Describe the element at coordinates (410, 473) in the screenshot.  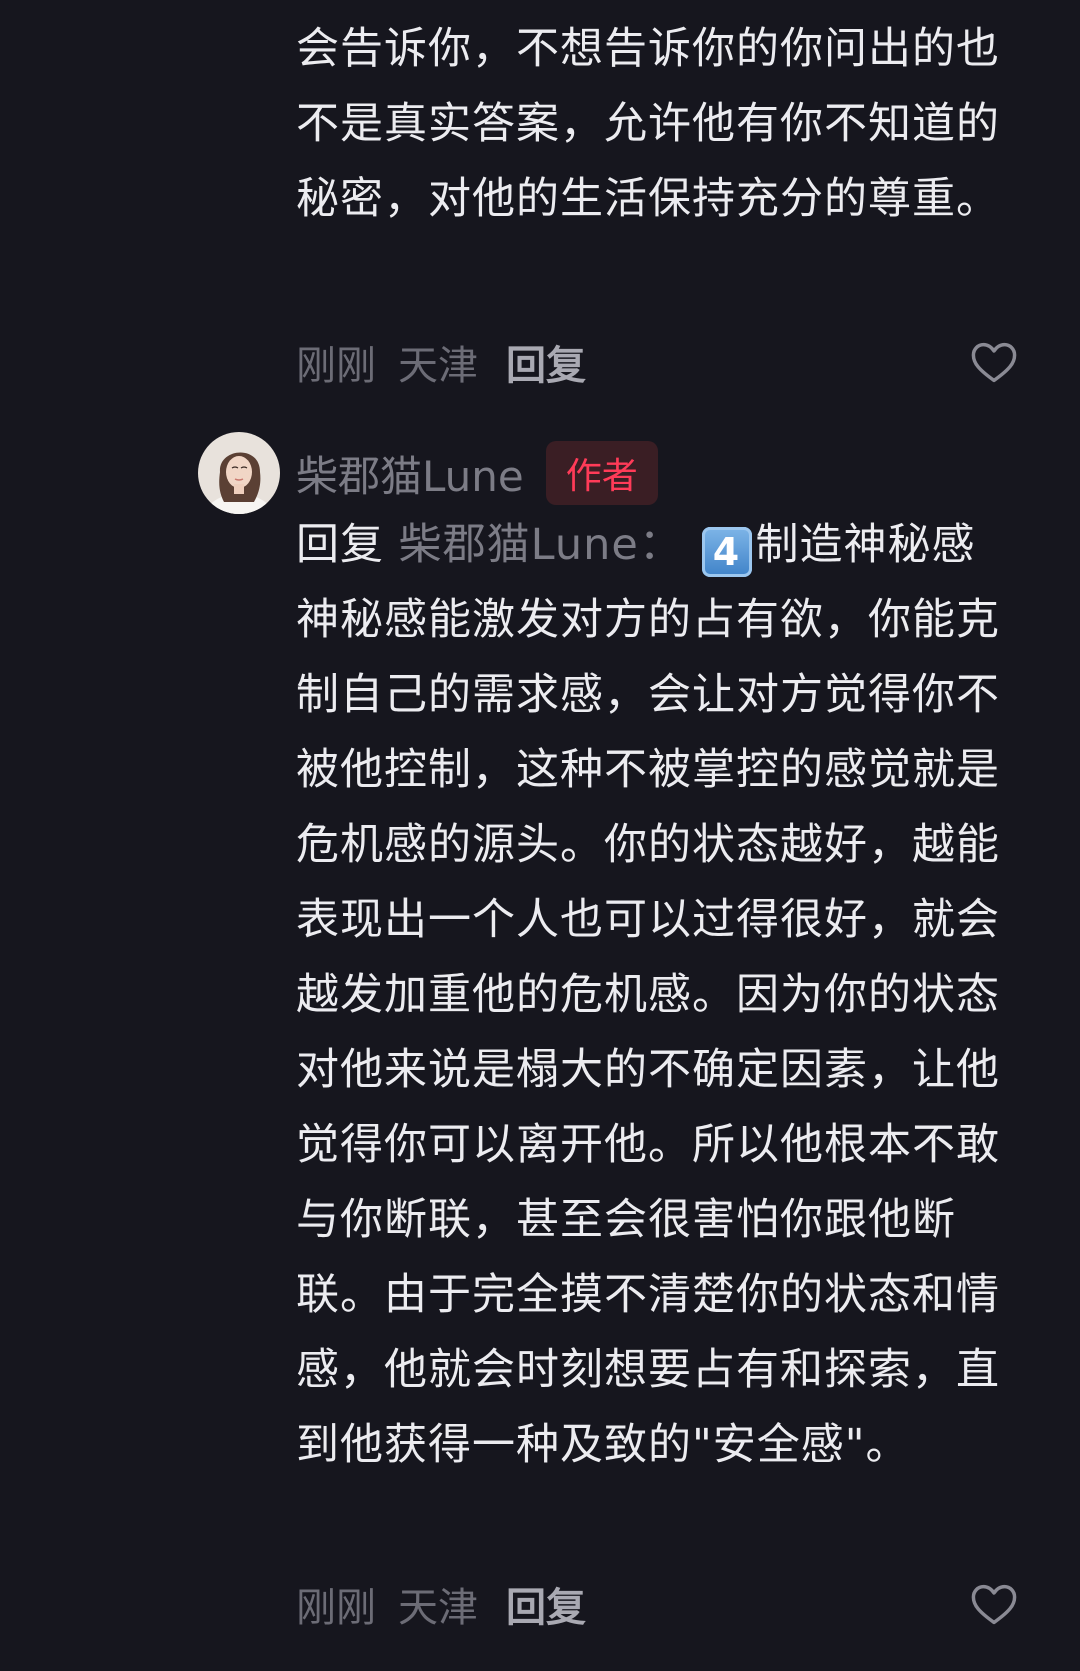
I see `username: 柴郡猫Lune` at that location.